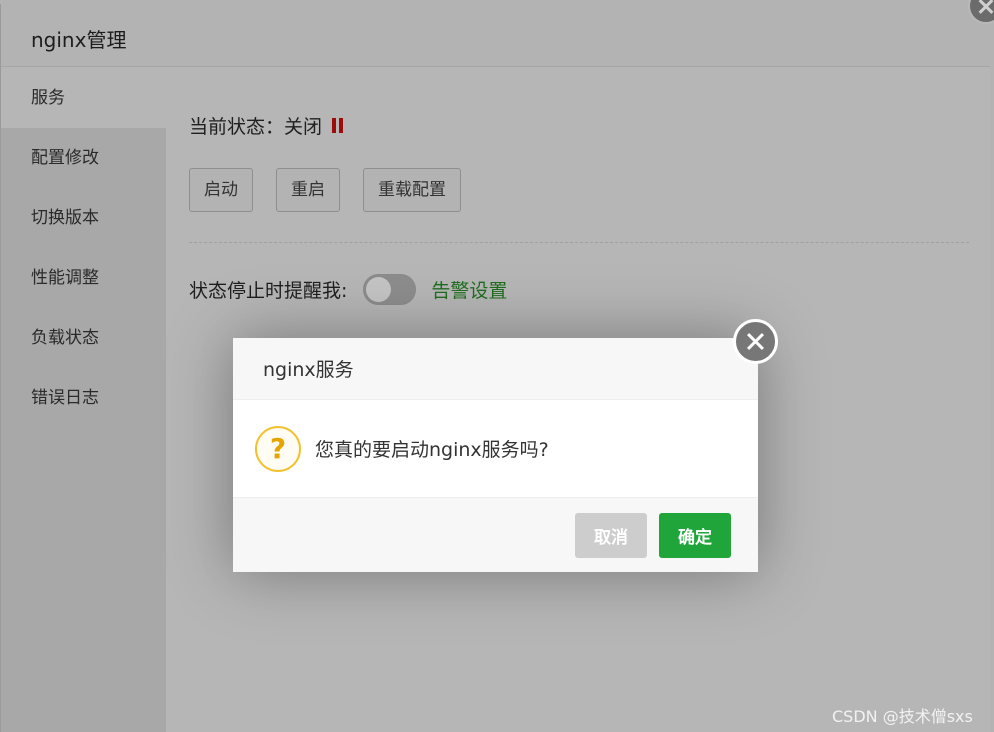 The height and width of the screenshot is (732, 994). I want to click on start-button: 启动, so click(221, 190).